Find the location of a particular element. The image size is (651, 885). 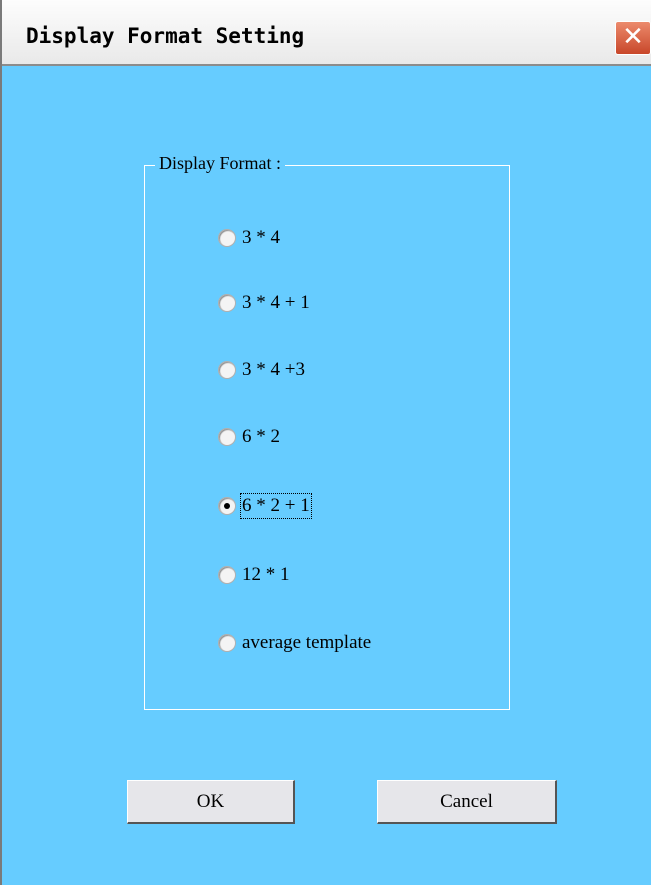

radio-option-3x4: 3 * 4 is located at coordinates (249, 238).